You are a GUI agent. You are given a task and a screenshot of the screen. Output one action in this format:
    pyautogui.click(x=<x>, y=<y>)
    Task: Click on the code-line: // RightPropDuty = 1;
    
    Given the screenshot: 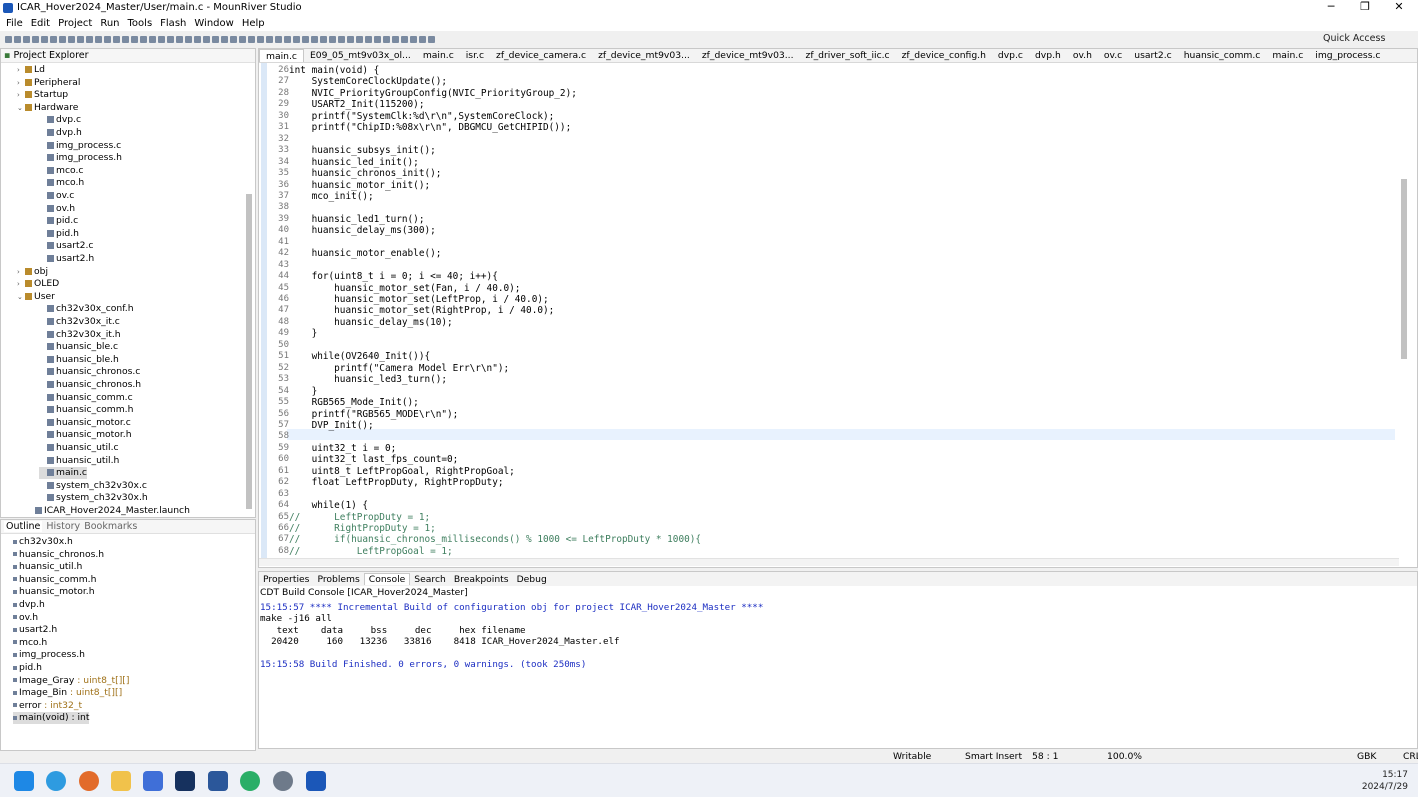 What is the action you would take?
    pyautogui.click(x=362, y=528)
    